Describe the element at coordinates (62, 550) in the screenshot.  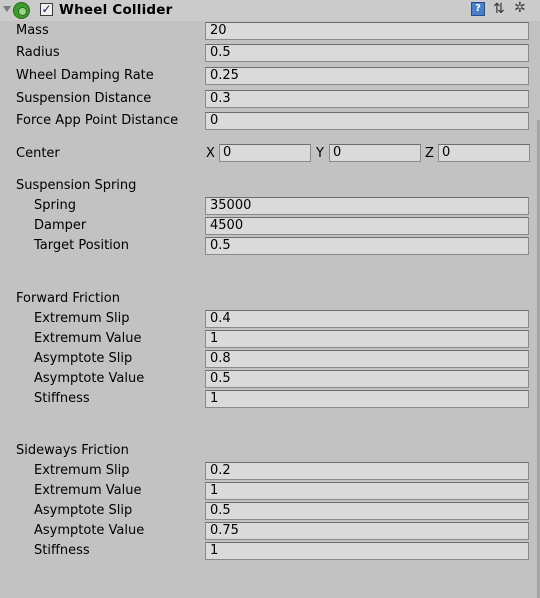
I see `sideways-stiffness-label: Stiffness` at that location.